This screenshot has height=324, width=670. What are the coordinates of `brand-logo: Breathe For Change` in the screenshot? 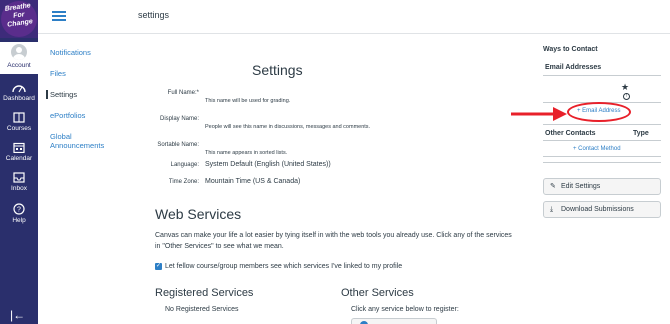 It's located at (19, 19).